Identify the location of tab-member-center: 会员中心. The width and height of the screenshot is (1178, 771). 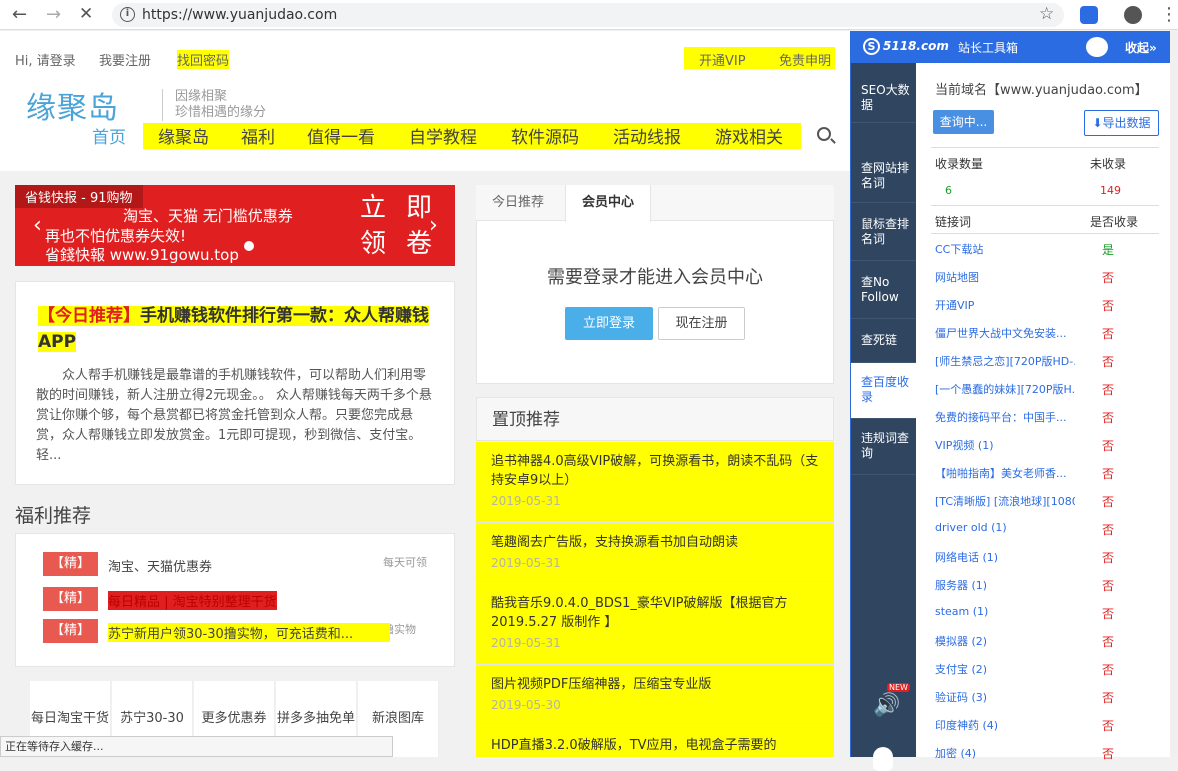
(608, 203).